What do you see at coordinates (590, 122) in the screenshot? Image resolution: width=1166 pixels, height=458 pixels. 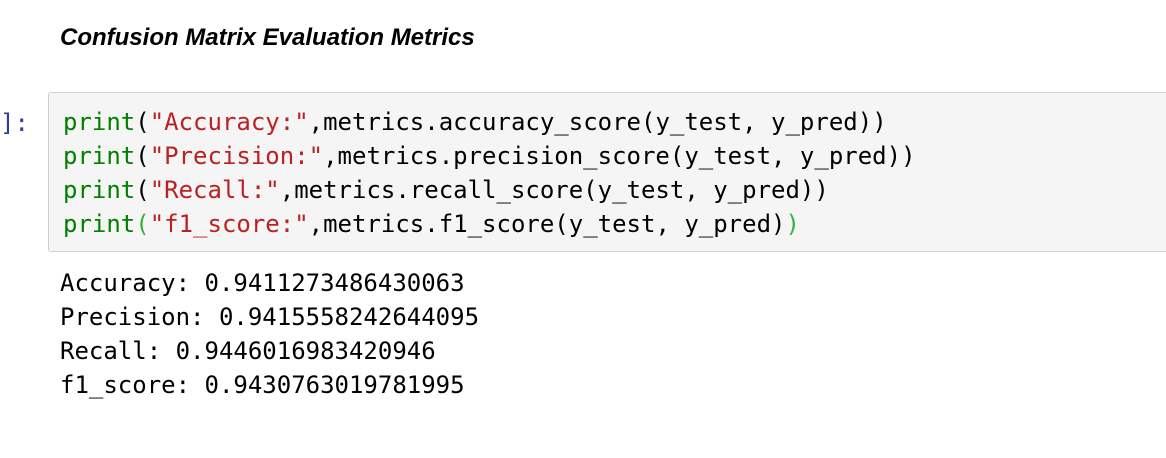 I see `code-expression: ,metrics.accuracy_score(y_test, y_pred)` at bounding box center [590, 122].